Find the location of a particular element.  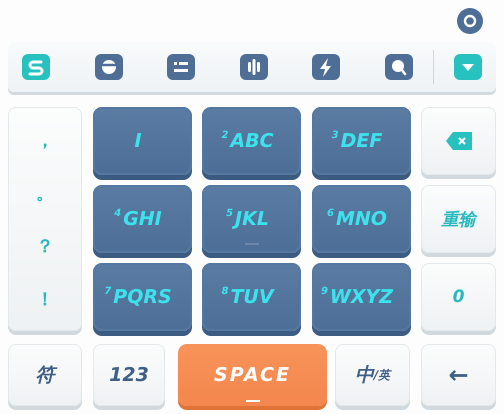

sound-bars-icon is located at coordinates (254, 67).